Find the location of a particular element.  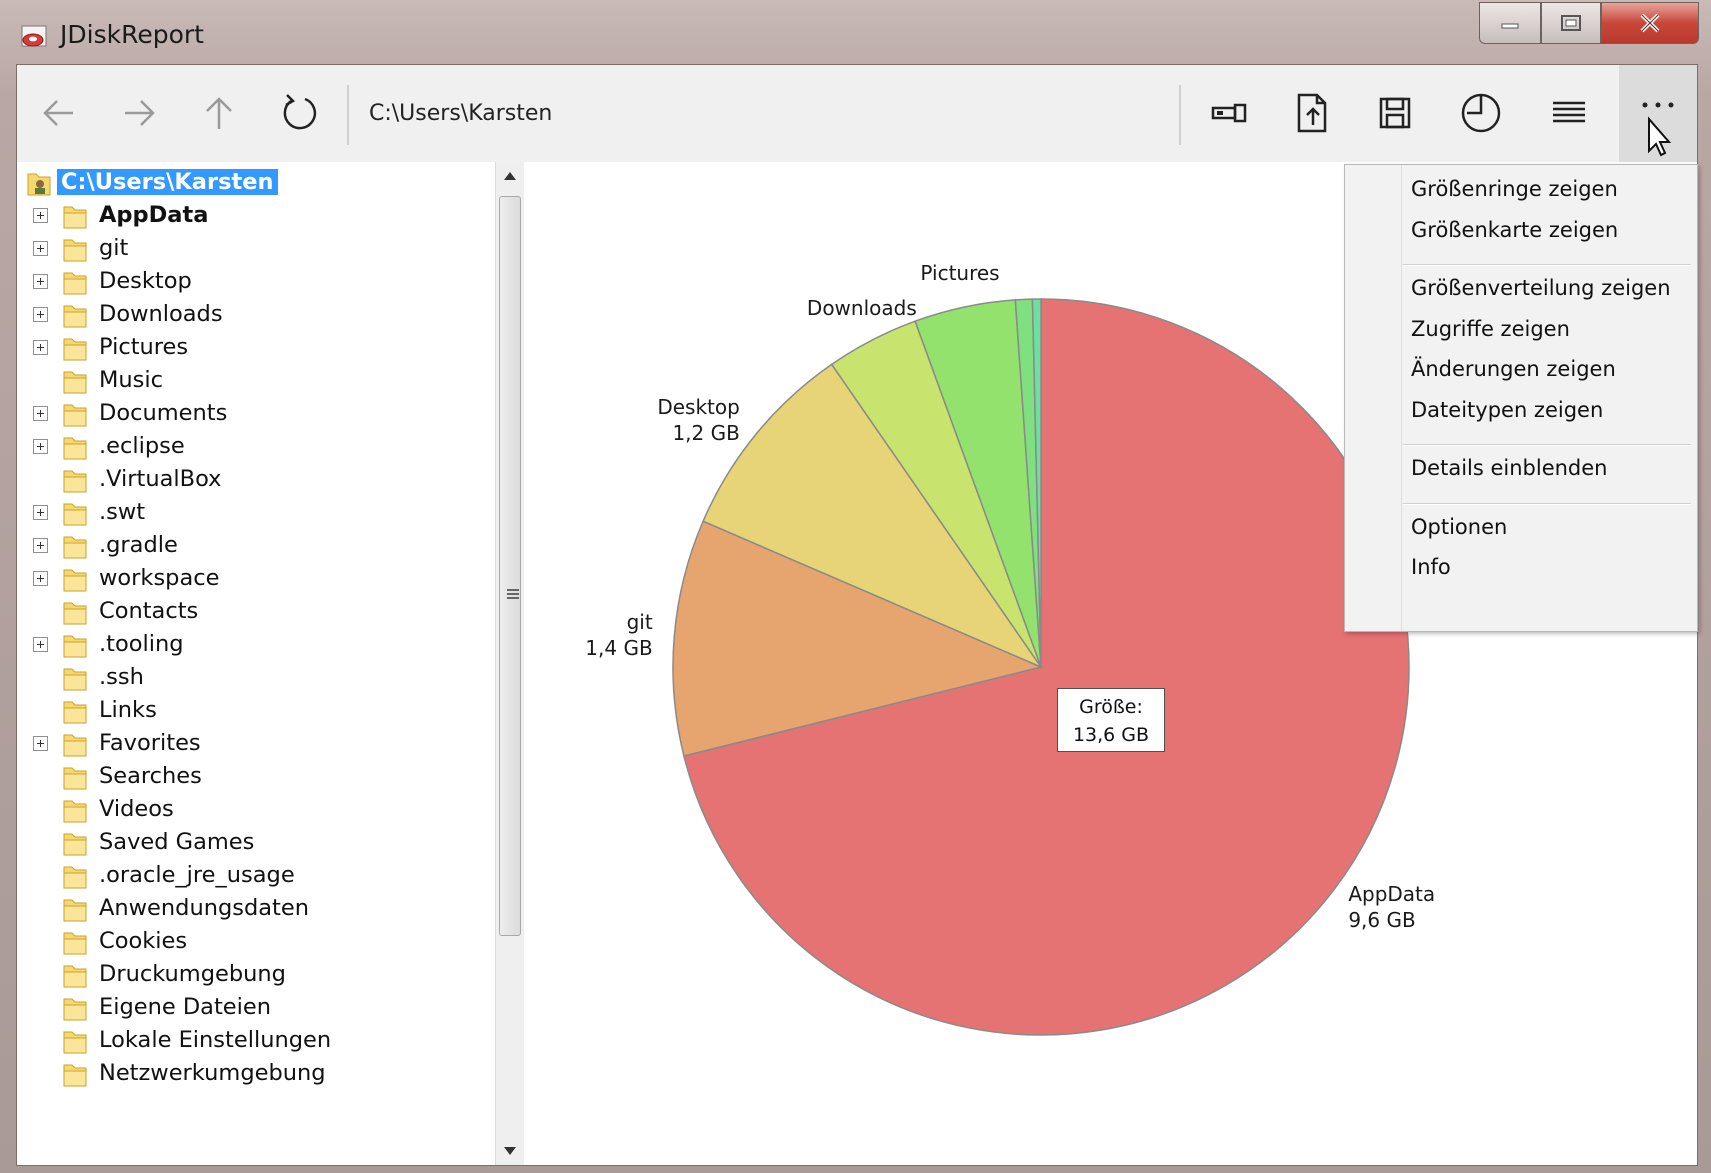

tree-item: git is located at coordinates (256, 250).